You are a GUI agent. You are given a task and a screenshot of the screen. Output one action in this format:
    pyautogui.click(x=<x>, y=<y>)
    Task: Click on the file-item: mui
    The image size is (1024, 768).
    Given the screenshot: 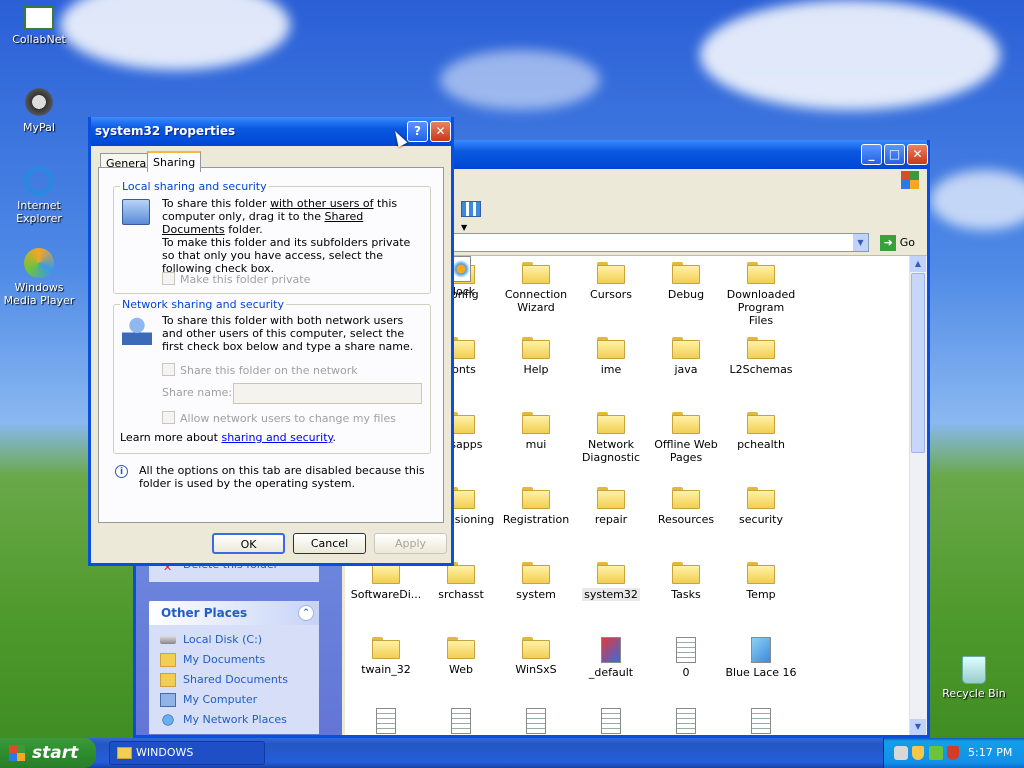 What is the action you would take?
    pyautogui.click(x=536, y=431)
    